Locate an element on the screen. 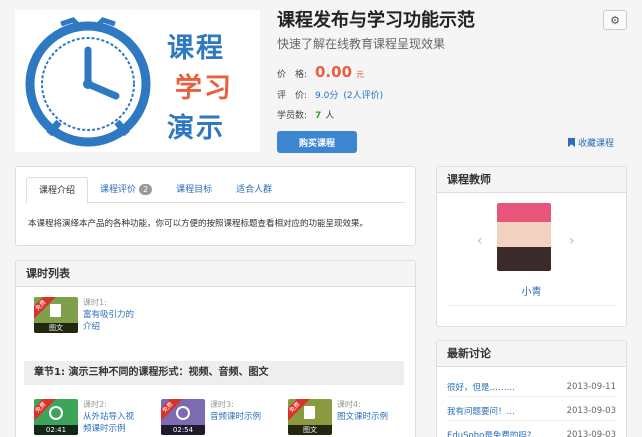  settings-button: ⚙ is located at coordinates (615, 20).